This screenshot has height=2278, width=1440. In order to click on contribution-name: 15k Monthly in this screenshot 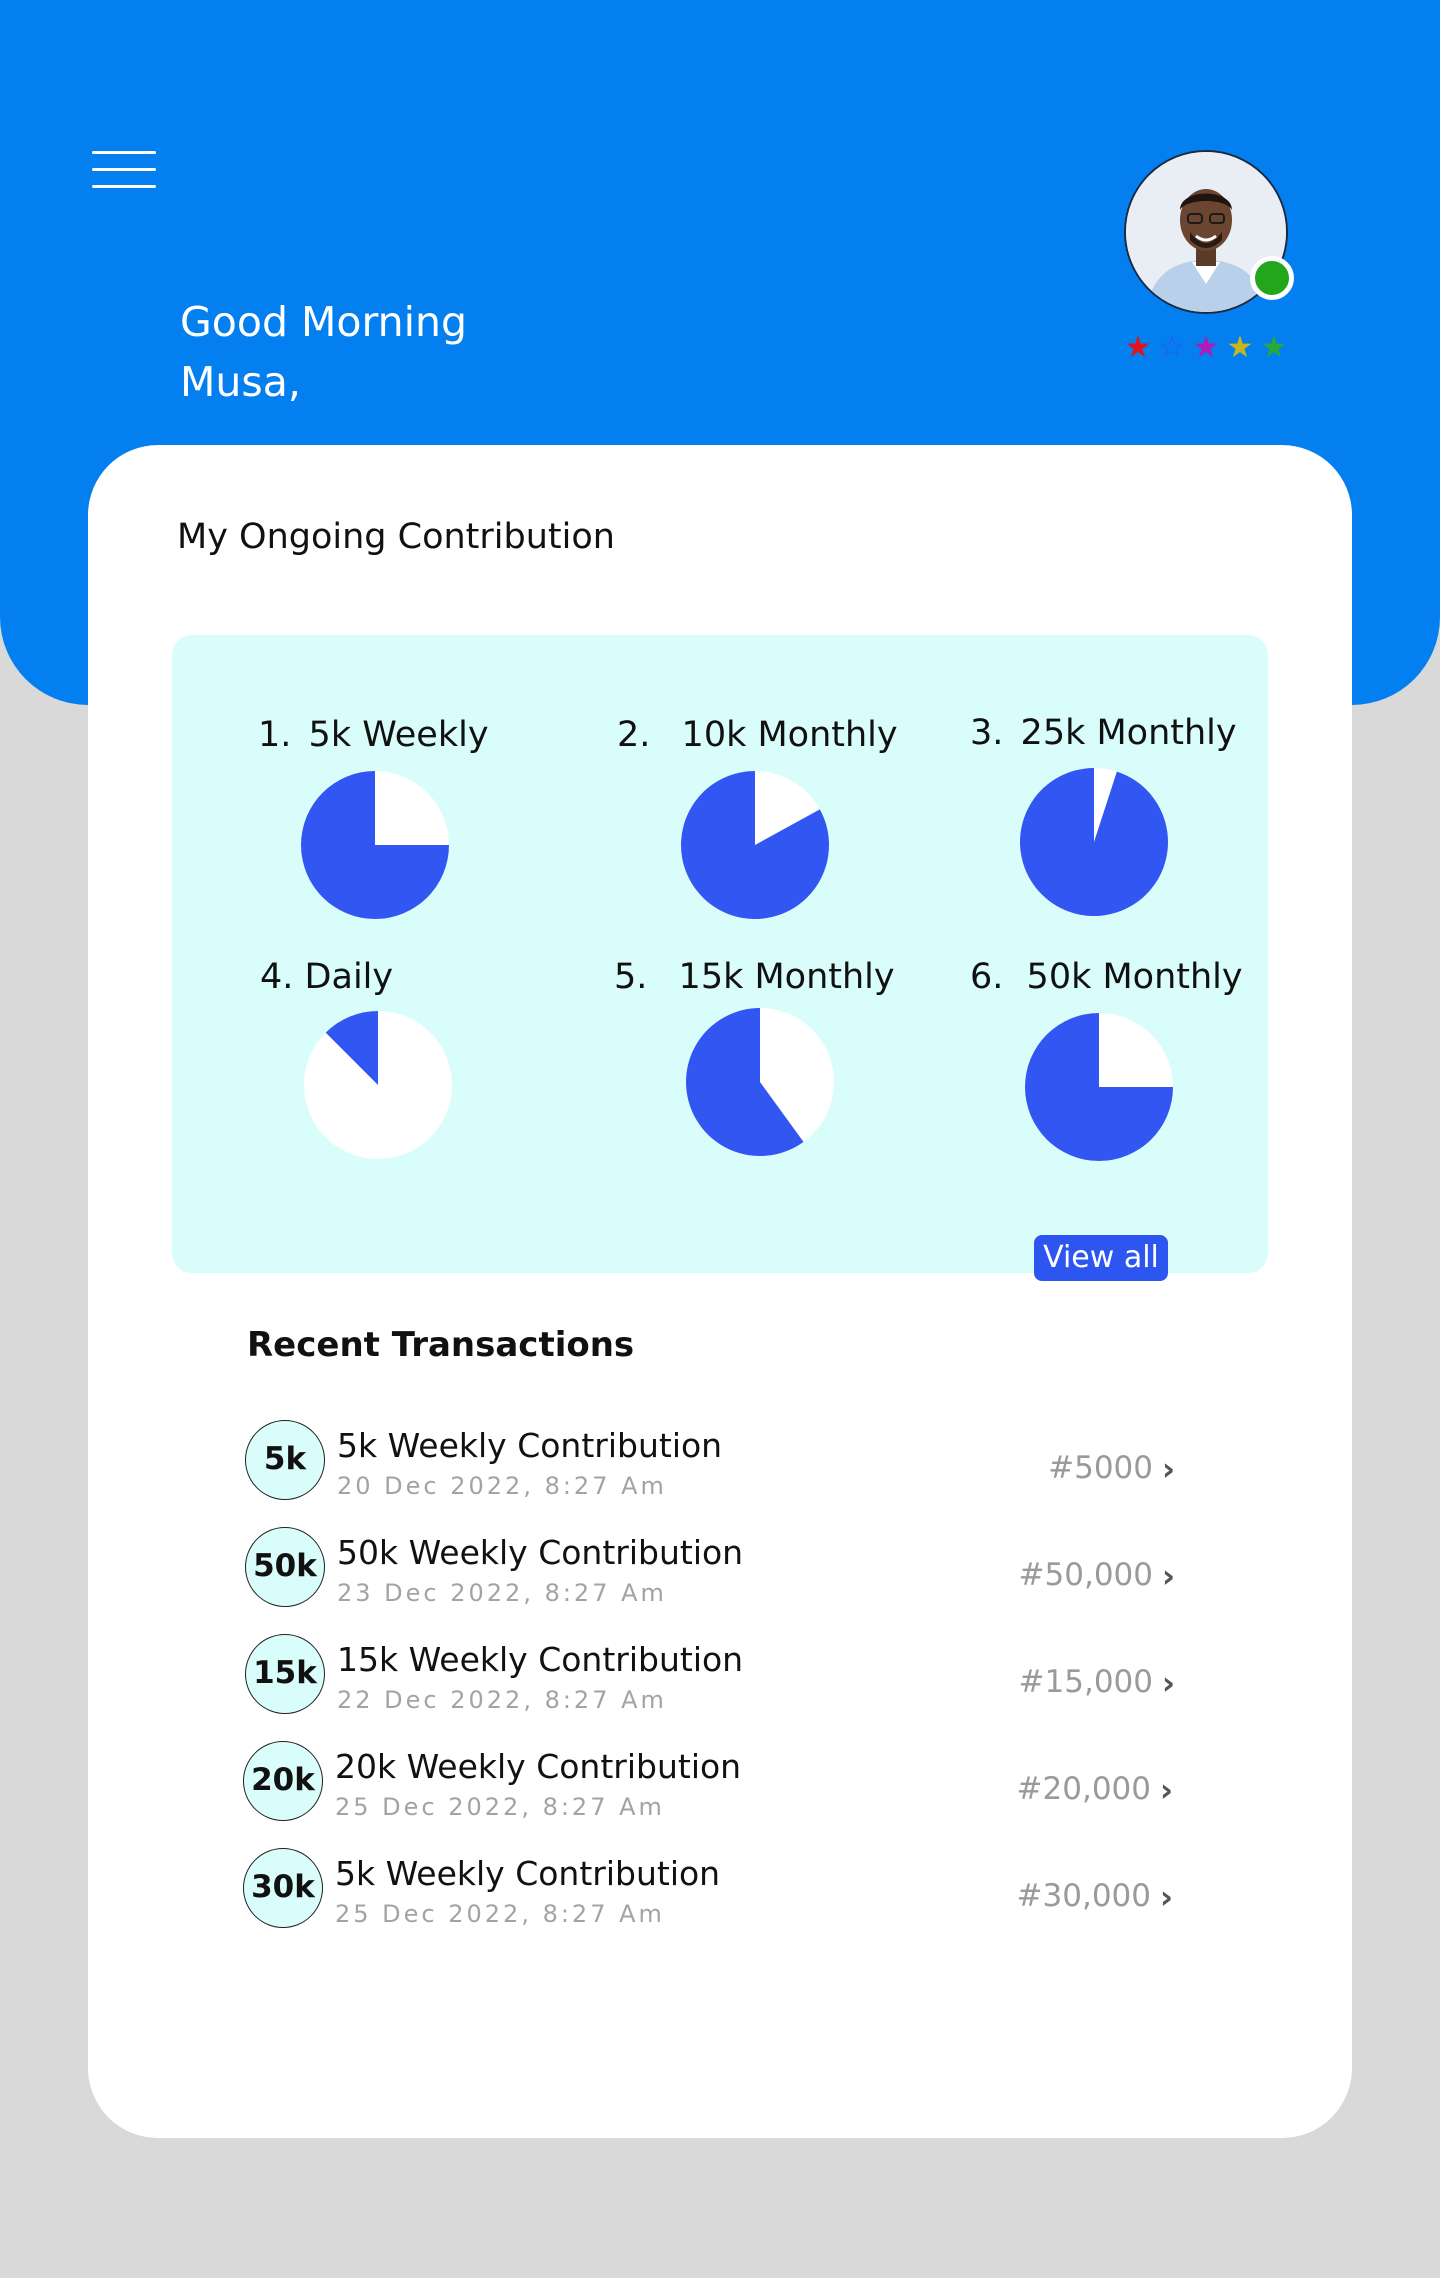, I will do `click(786, 977)`.